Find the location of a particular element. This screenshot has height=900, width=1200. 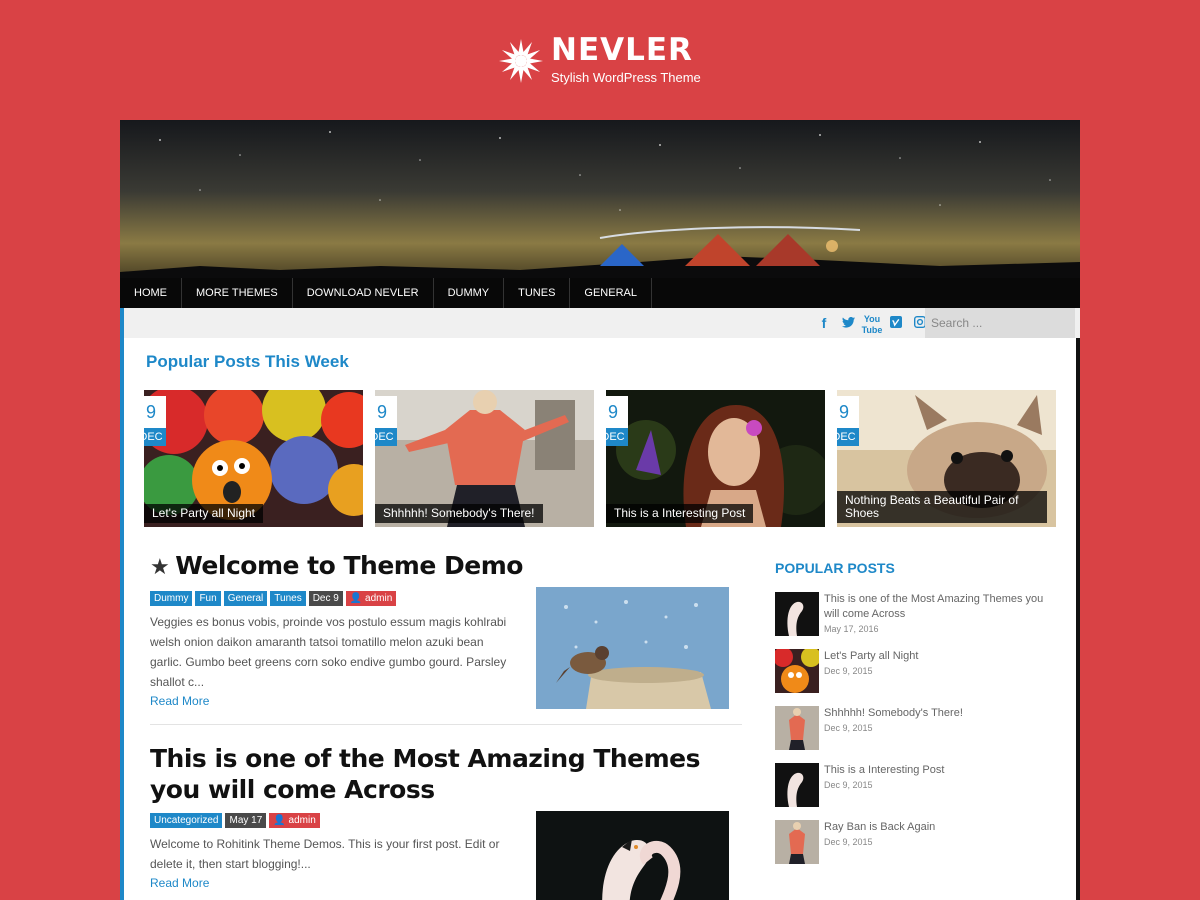

site-header: NEVLER Stylish WordPress Theme is located at coordinates (600, 60).